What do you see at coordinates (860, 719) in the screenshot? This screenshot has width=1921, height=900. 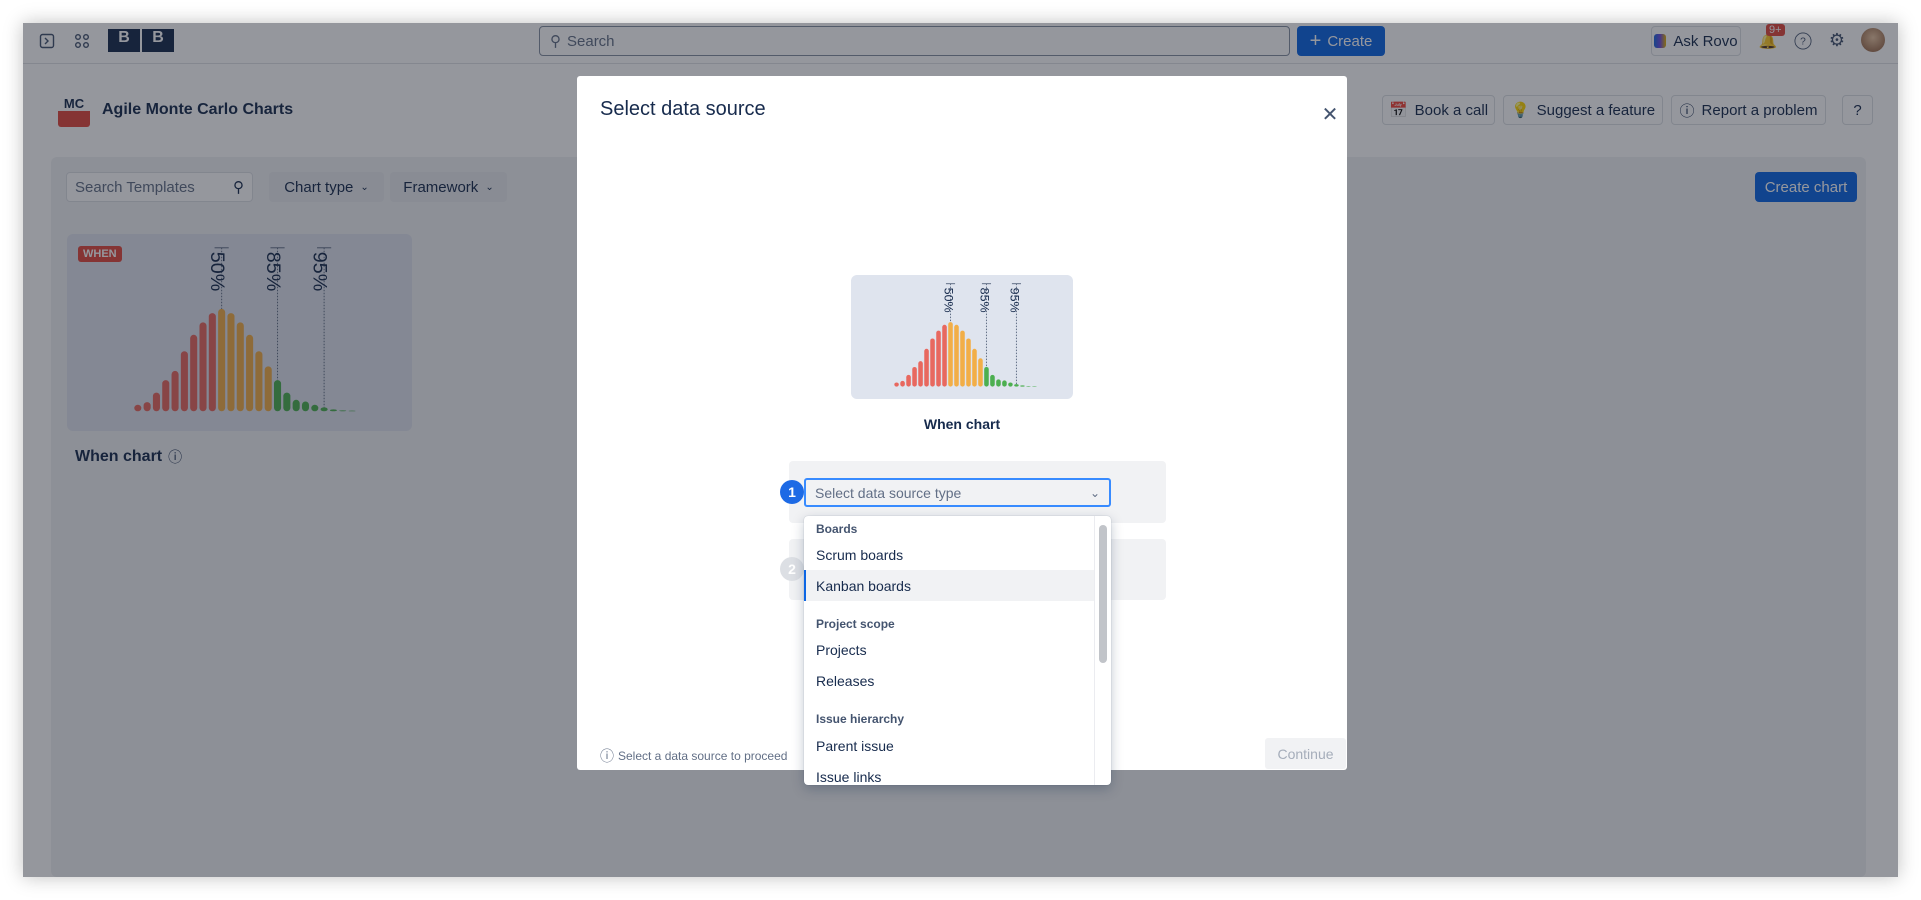 I see `group-label-issue-hierarchy: Issue hierarchy` at bounding box center [860, 719].